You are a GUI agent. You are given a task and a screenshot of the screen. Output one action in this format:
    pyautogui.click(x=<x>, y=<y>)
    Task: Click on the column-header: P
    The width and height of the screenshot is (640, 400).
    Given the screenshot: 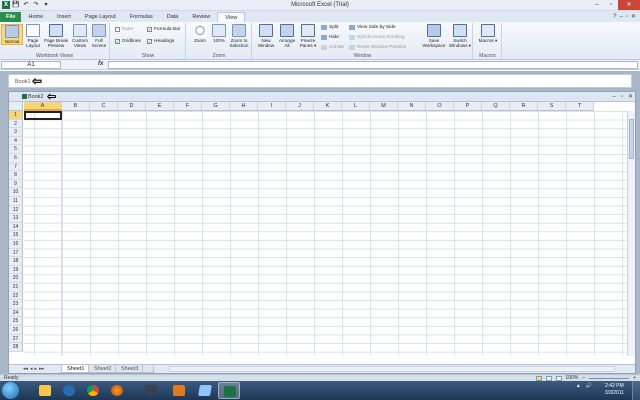 What is the action you would take?
    pyautogui.click(x=468, y=106)
    